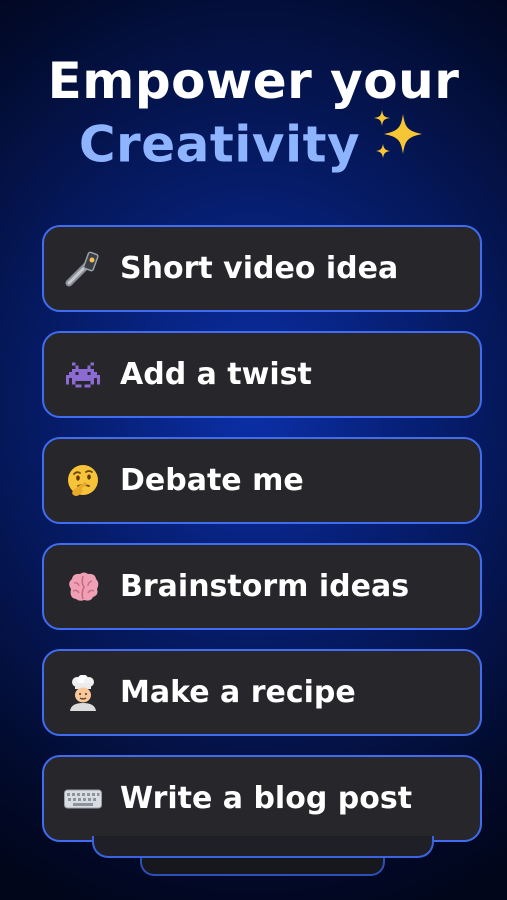 Image resolution: width=507 pixels, height=900 pixels. I want to click on hero-title-line-2: Creativity, so click(253, 147).